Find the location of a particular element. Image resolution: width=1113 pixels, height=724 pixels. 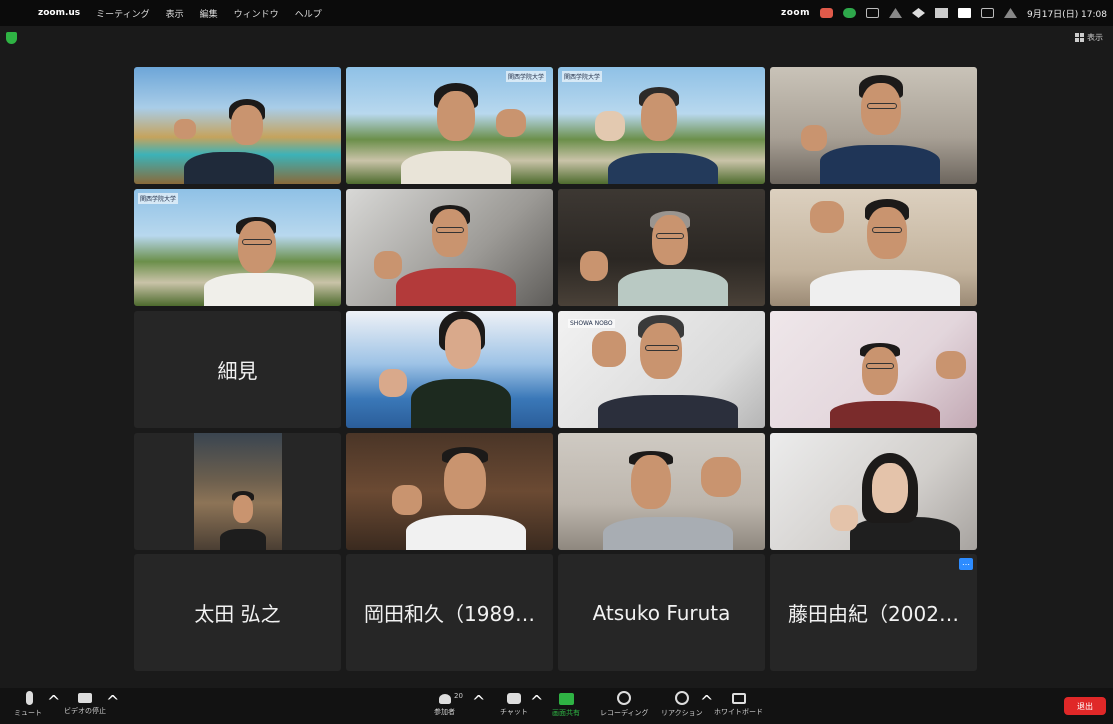

menu-edit: 編集 is located at coordinates (209, 13).